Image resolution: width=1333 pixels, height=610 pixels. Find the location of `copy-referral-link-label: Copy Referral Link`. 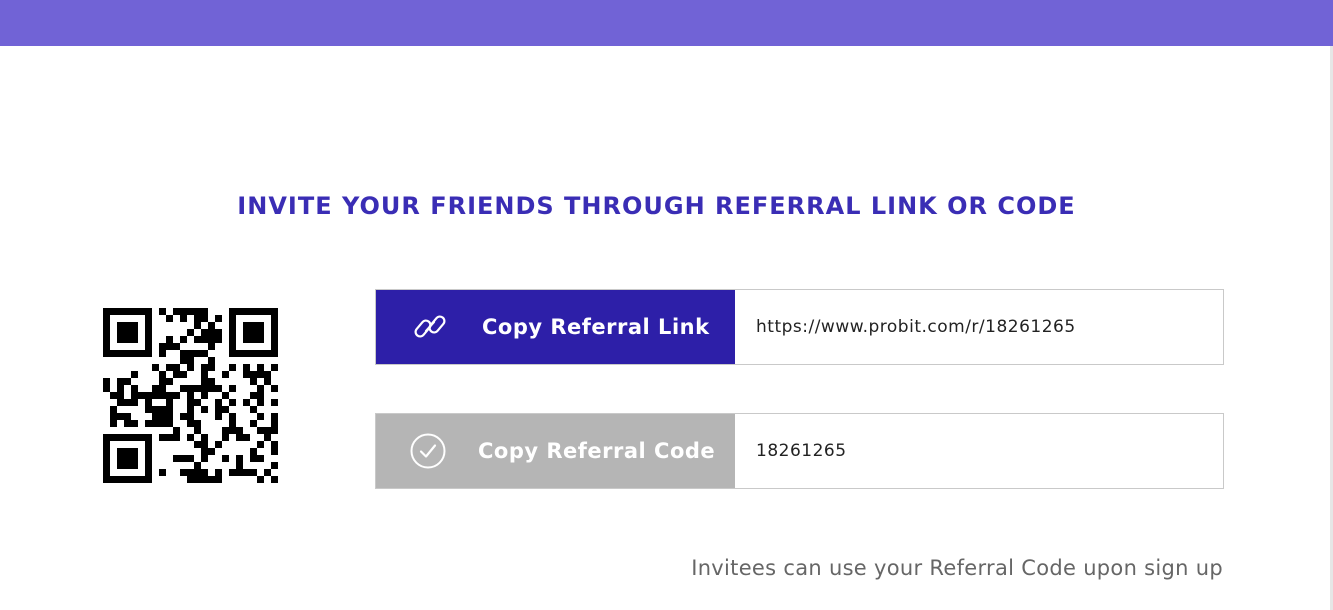

copy-referral-link-label: Copy Referral Link is located at coordinates (596, 327).